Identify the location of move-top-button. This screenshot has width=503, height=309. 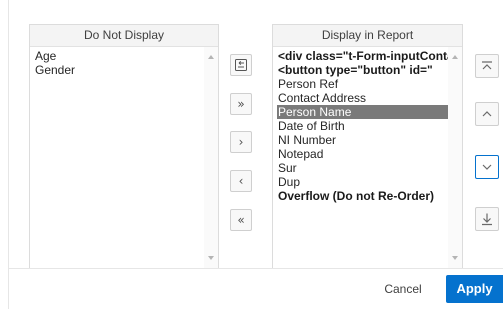
(487, 66).